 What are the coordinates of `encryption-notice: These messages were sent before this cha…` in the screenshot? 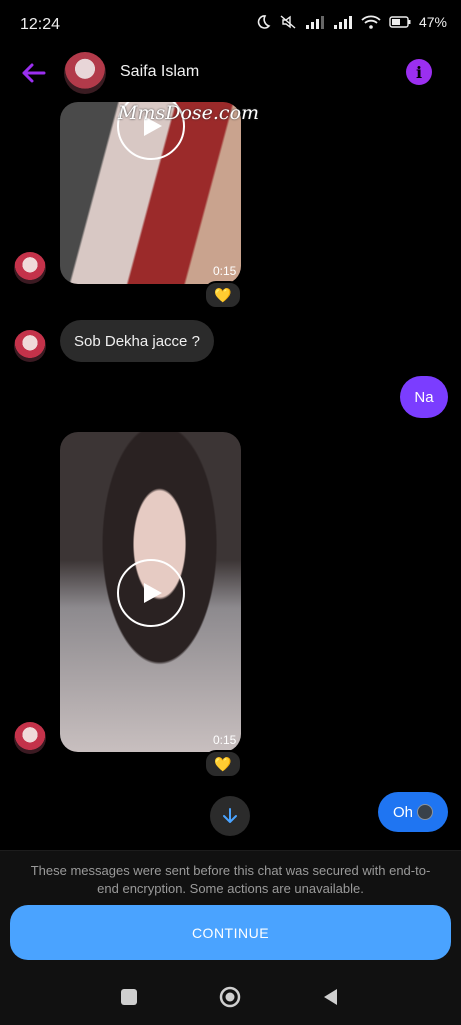 It's located at (230, 879).